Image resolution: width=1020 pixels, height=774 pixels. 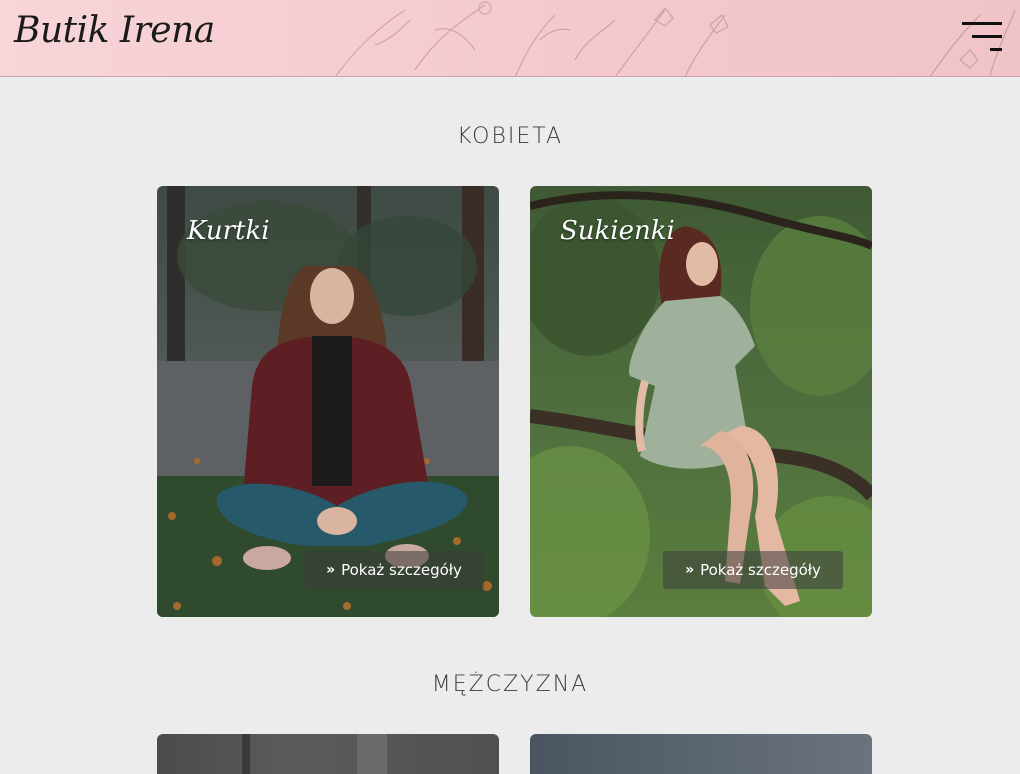 I want to click on site-header: Butik Irena, so click(x=510, y=38).